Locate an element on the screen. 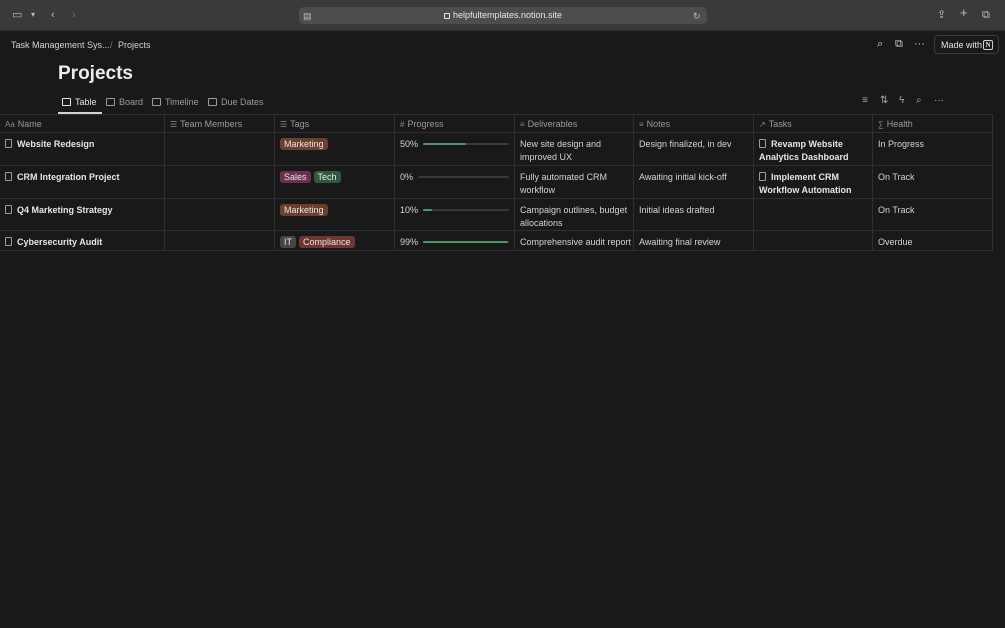 Image resolution: width=1005 pixels, height=628 pixels. sort-icon: ⇅ is located at coordinates (884, 100).